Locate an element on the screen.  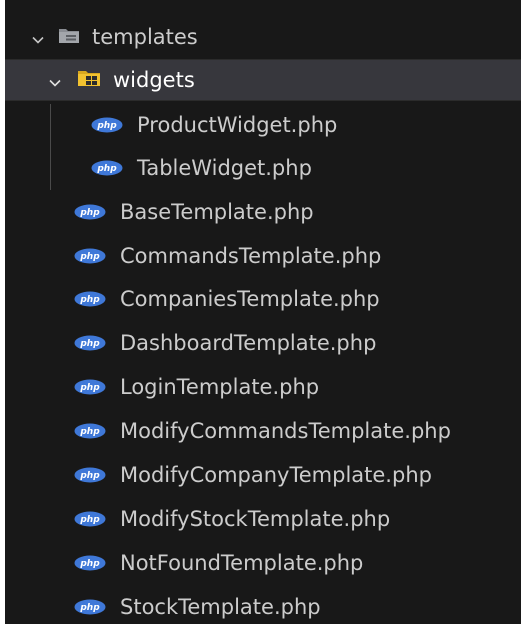
file-row-tablewidget: php TableWidget.php is located at coordinates (263, 168).